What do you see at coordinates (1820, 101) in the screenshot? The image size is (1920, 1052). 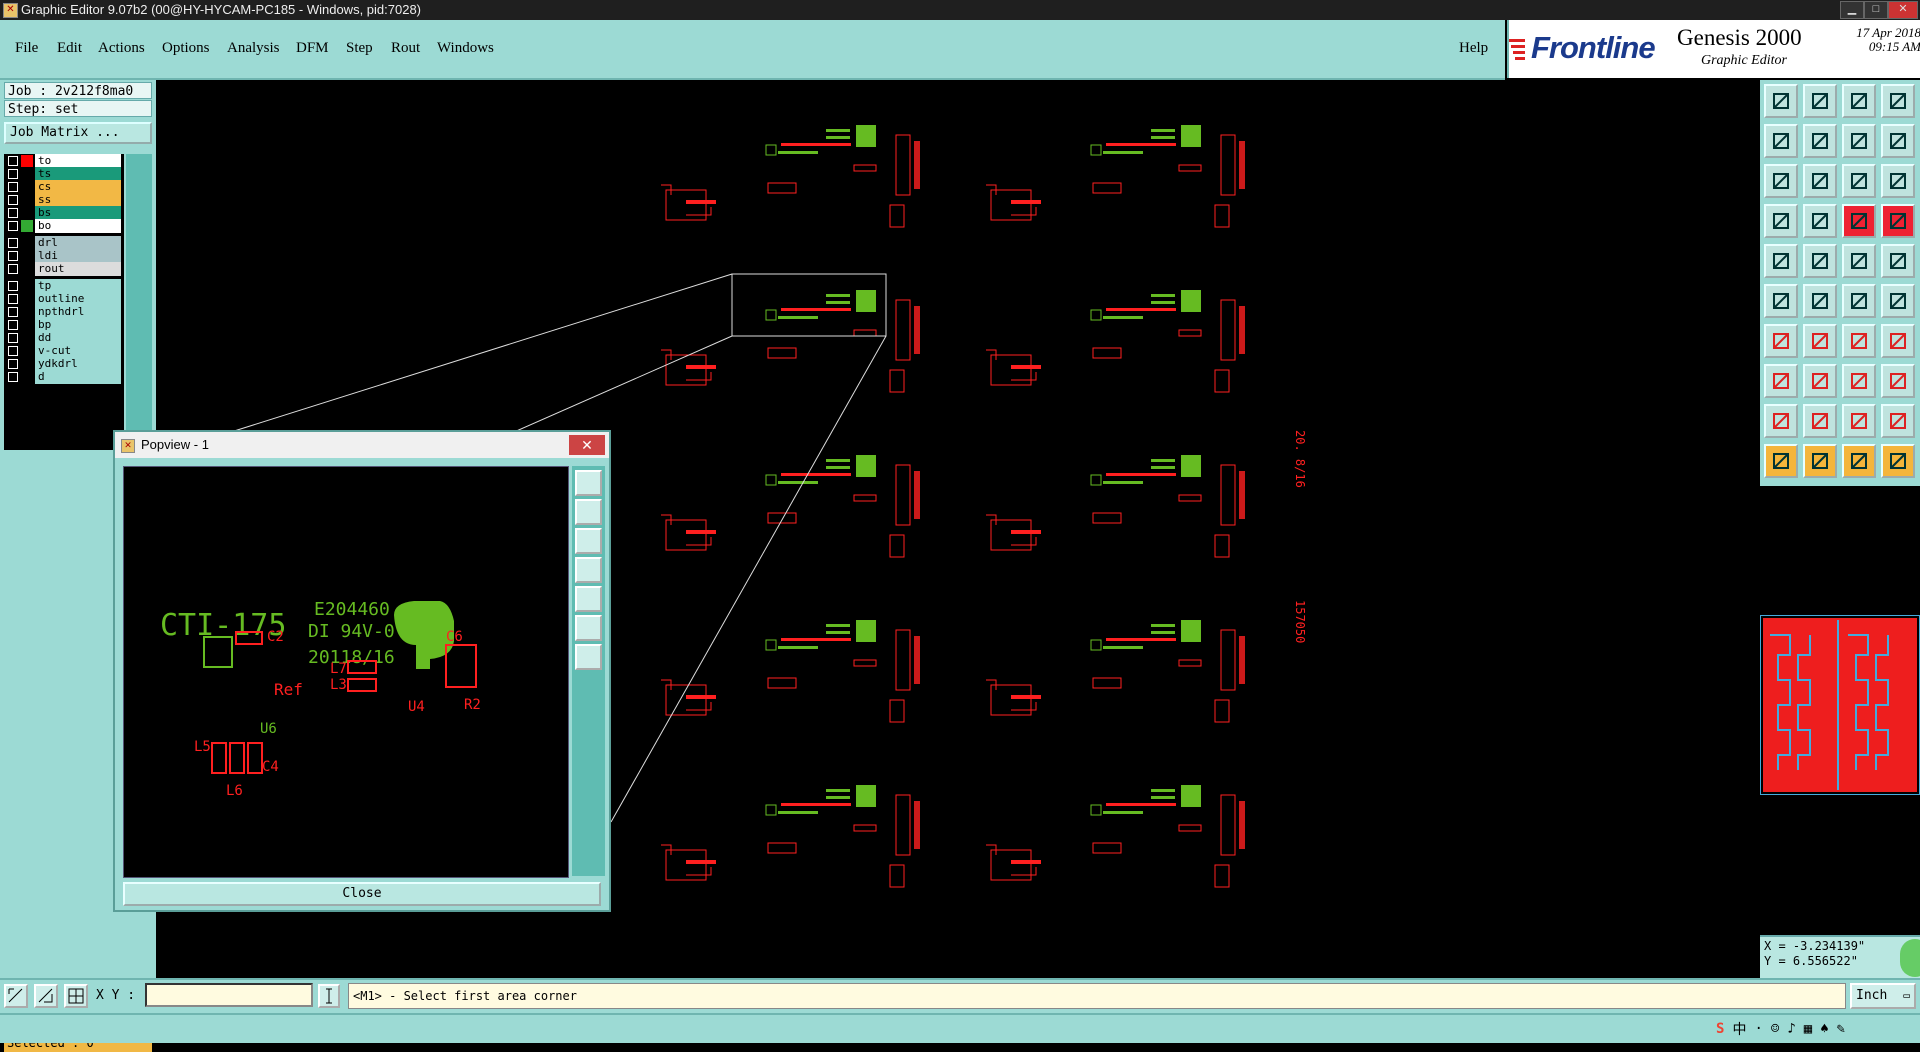 I see `toolbar-button-save-job` at bounding box center [1820, 101].